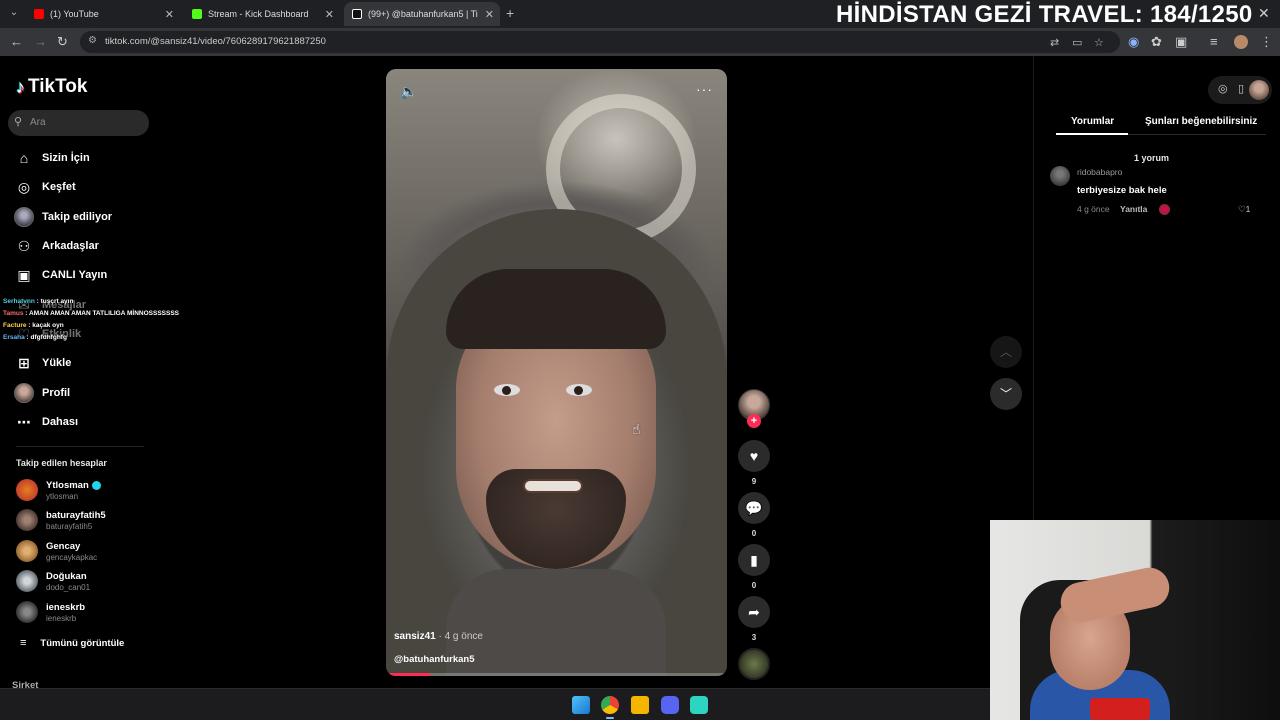 The image size is (1280, 720). Describe the element at coordinates (1099, 172) in the screenshot. I see `commenter-name: ridobabapro` at that location.